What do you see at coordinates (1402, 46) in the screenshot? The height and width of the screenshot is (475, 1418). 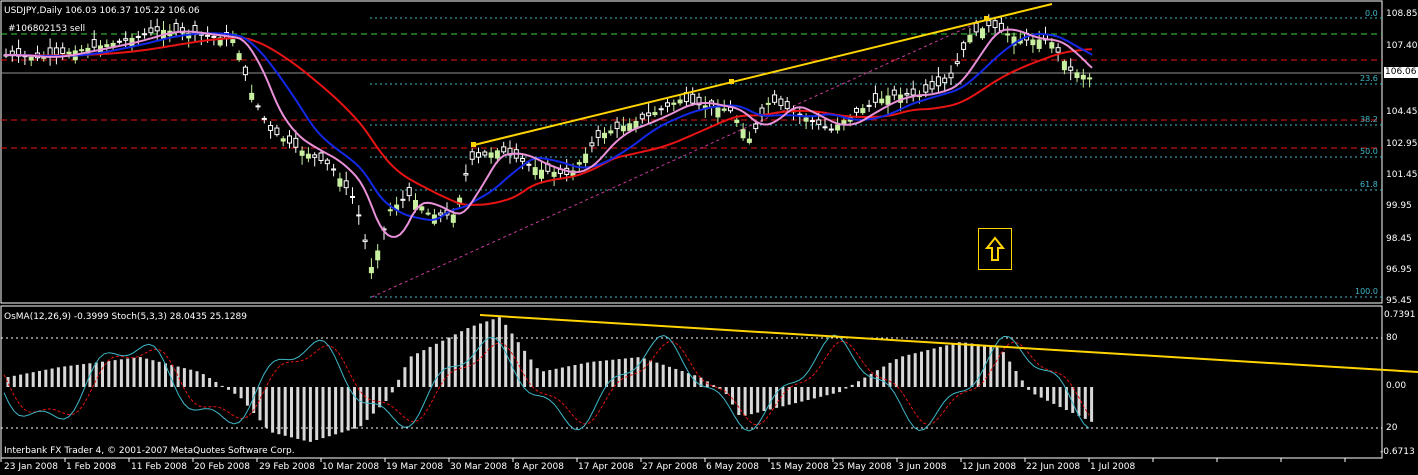 I see `price-axis-label: 107.40` at bounding box center [1402, 46].